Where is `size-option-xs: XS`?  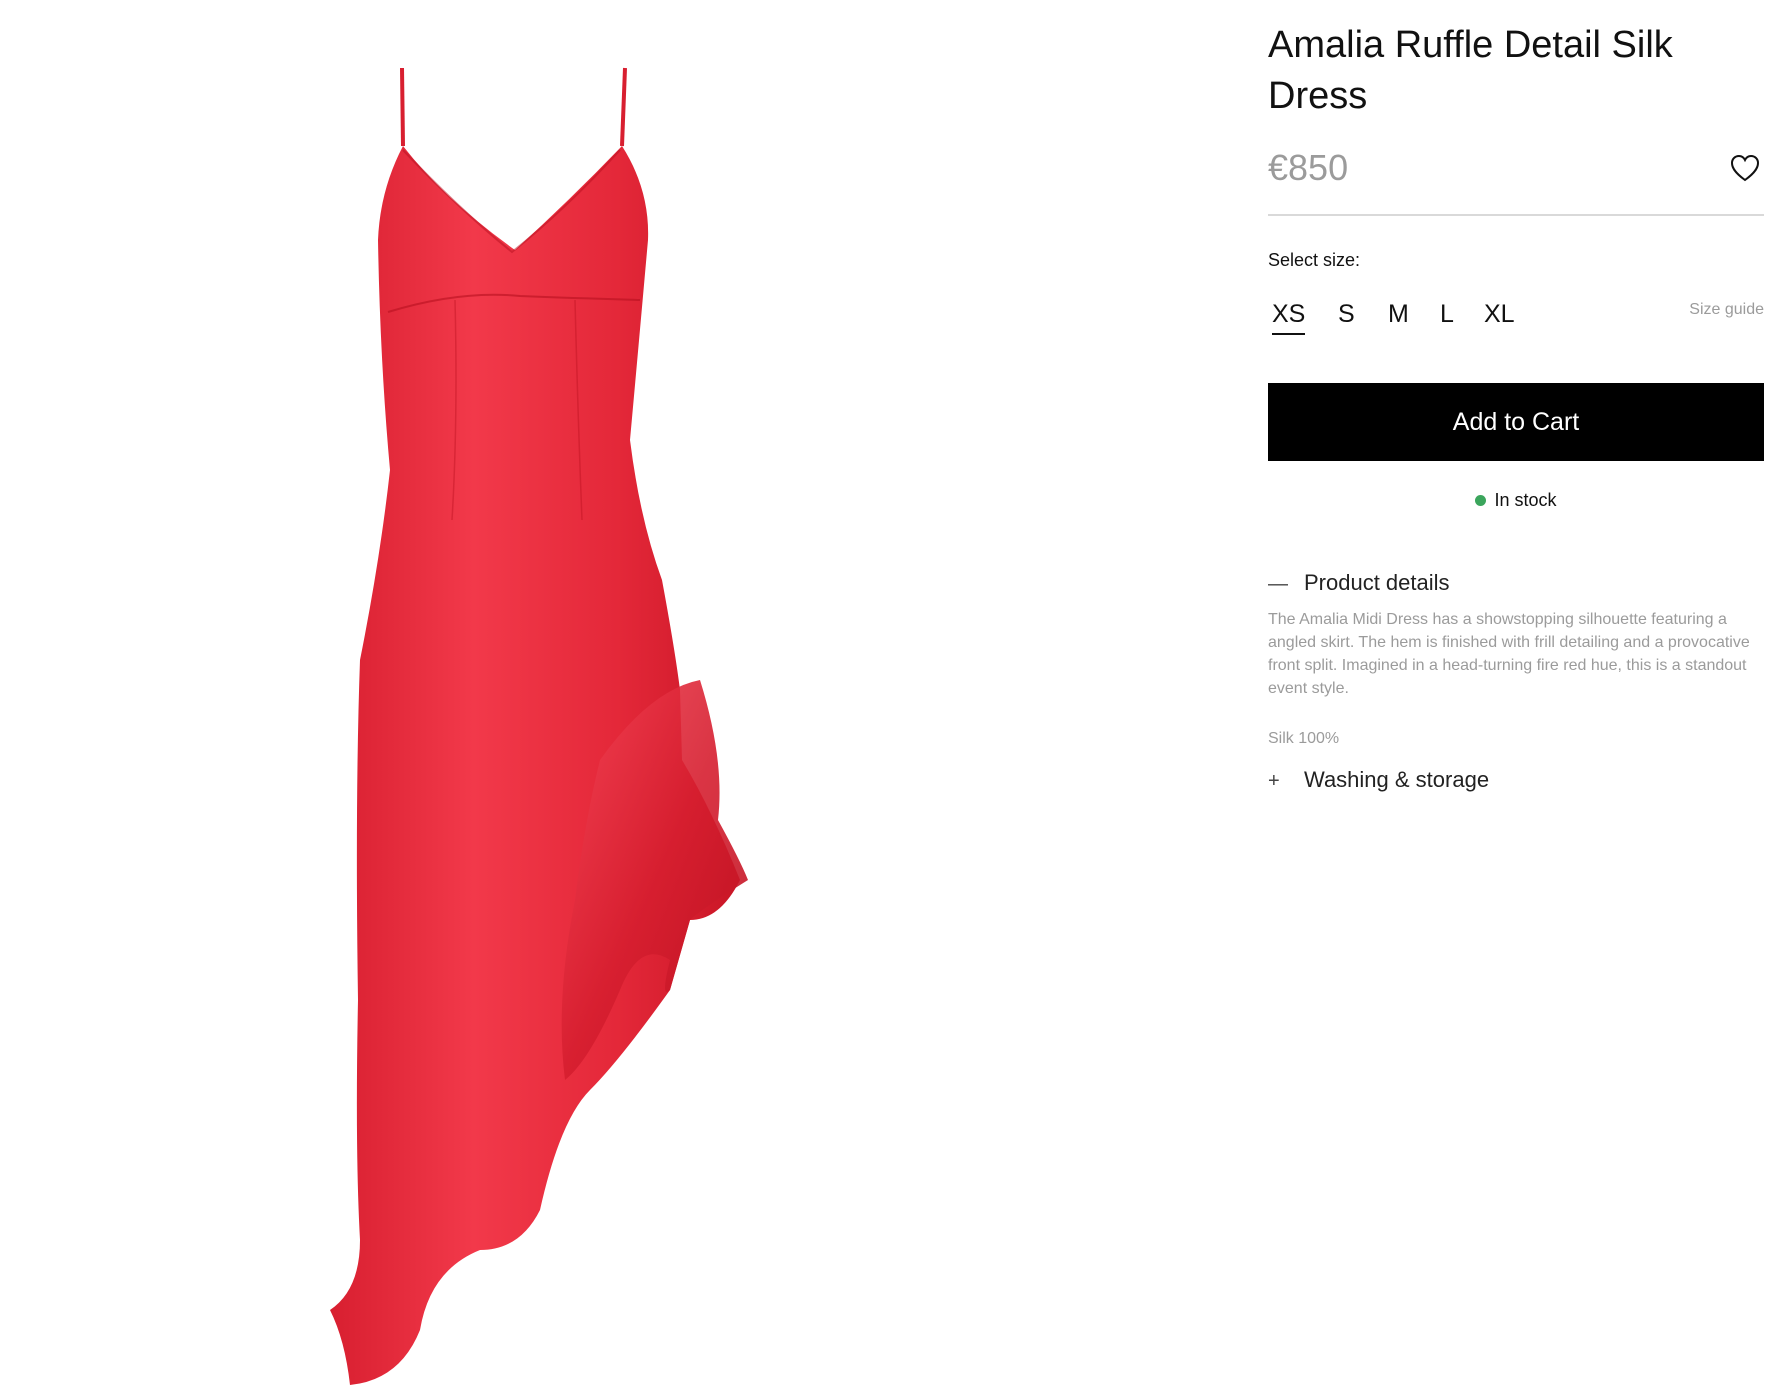
size-option-xs: XS is located at coordinates (1289, 317).